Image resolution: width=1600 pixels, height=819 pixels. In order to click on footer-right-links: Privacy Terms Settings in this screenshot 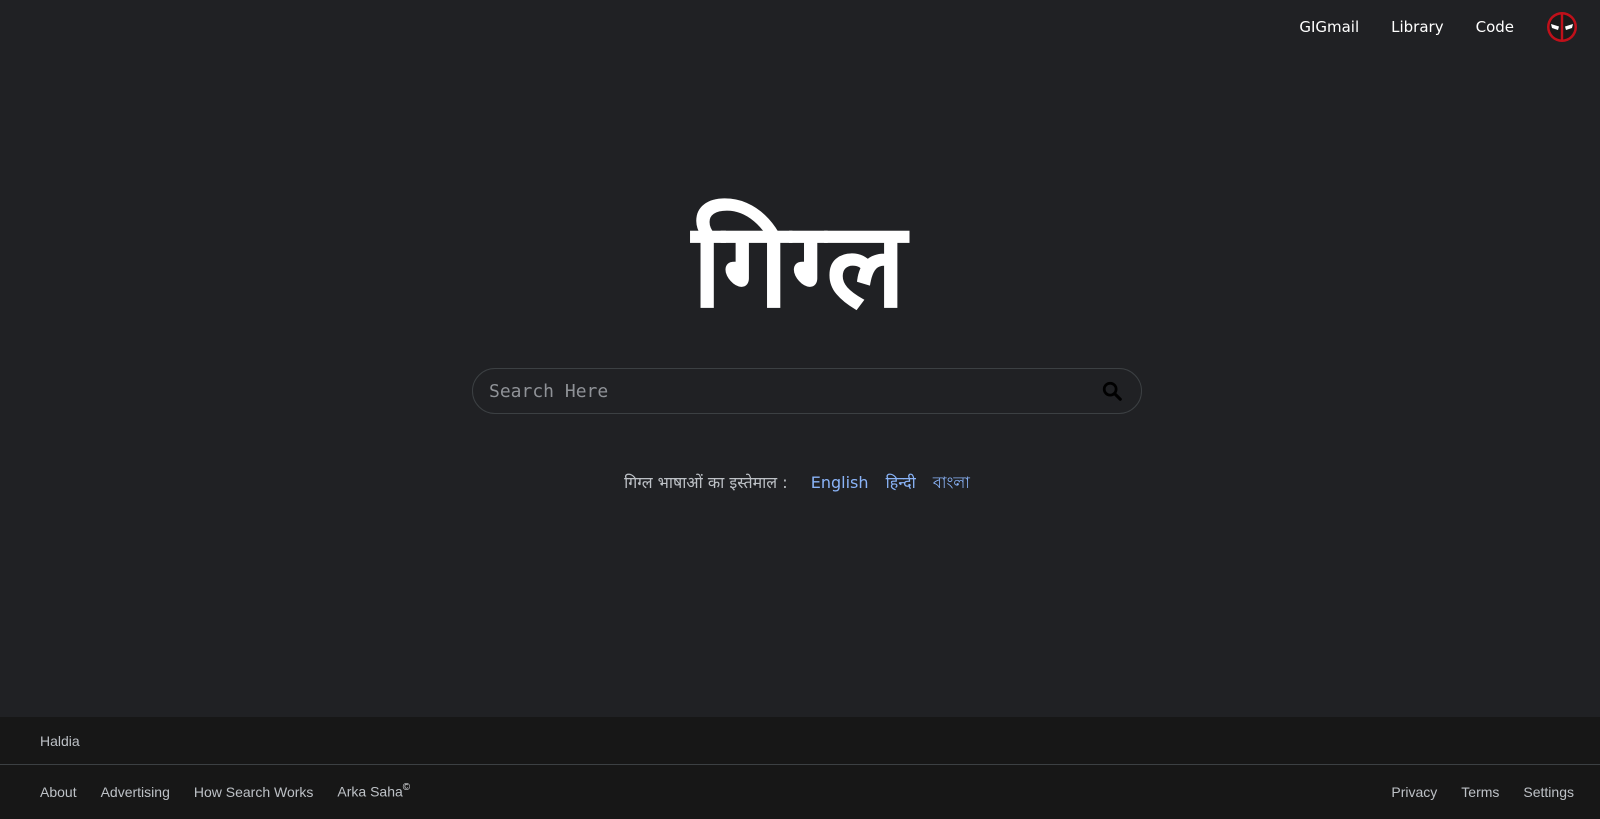, I will do `click(1470, 792)`.